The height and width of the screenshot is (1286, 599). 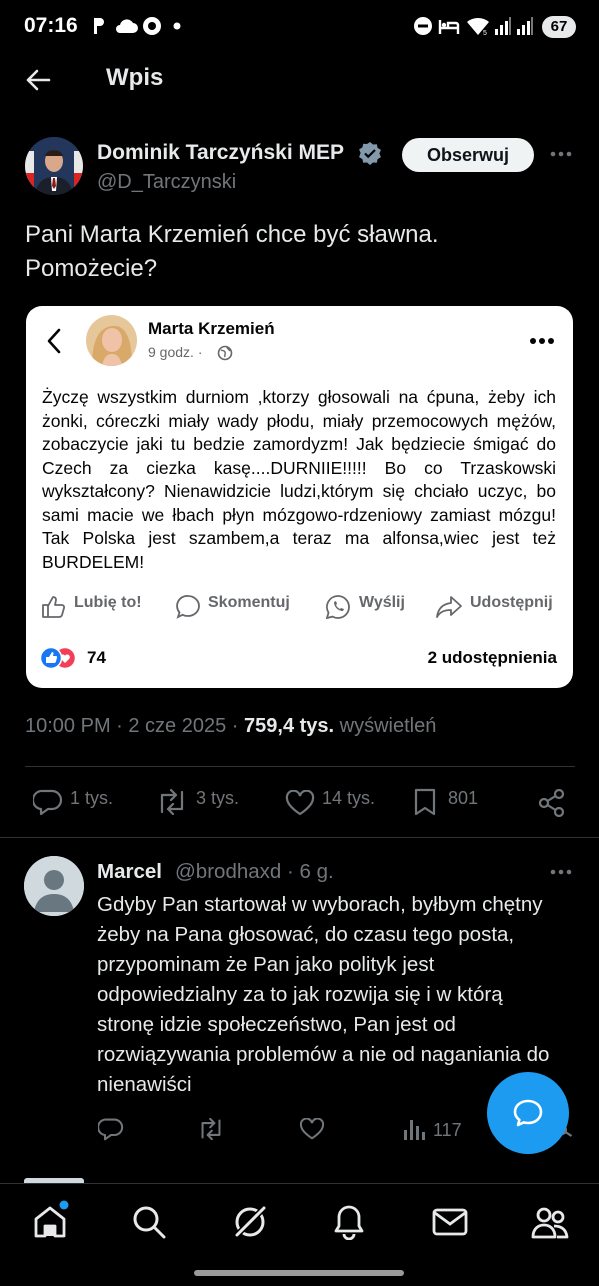 I want to click on author-name: Dominik Tarczyński MEP, so click(x=220, y=153).